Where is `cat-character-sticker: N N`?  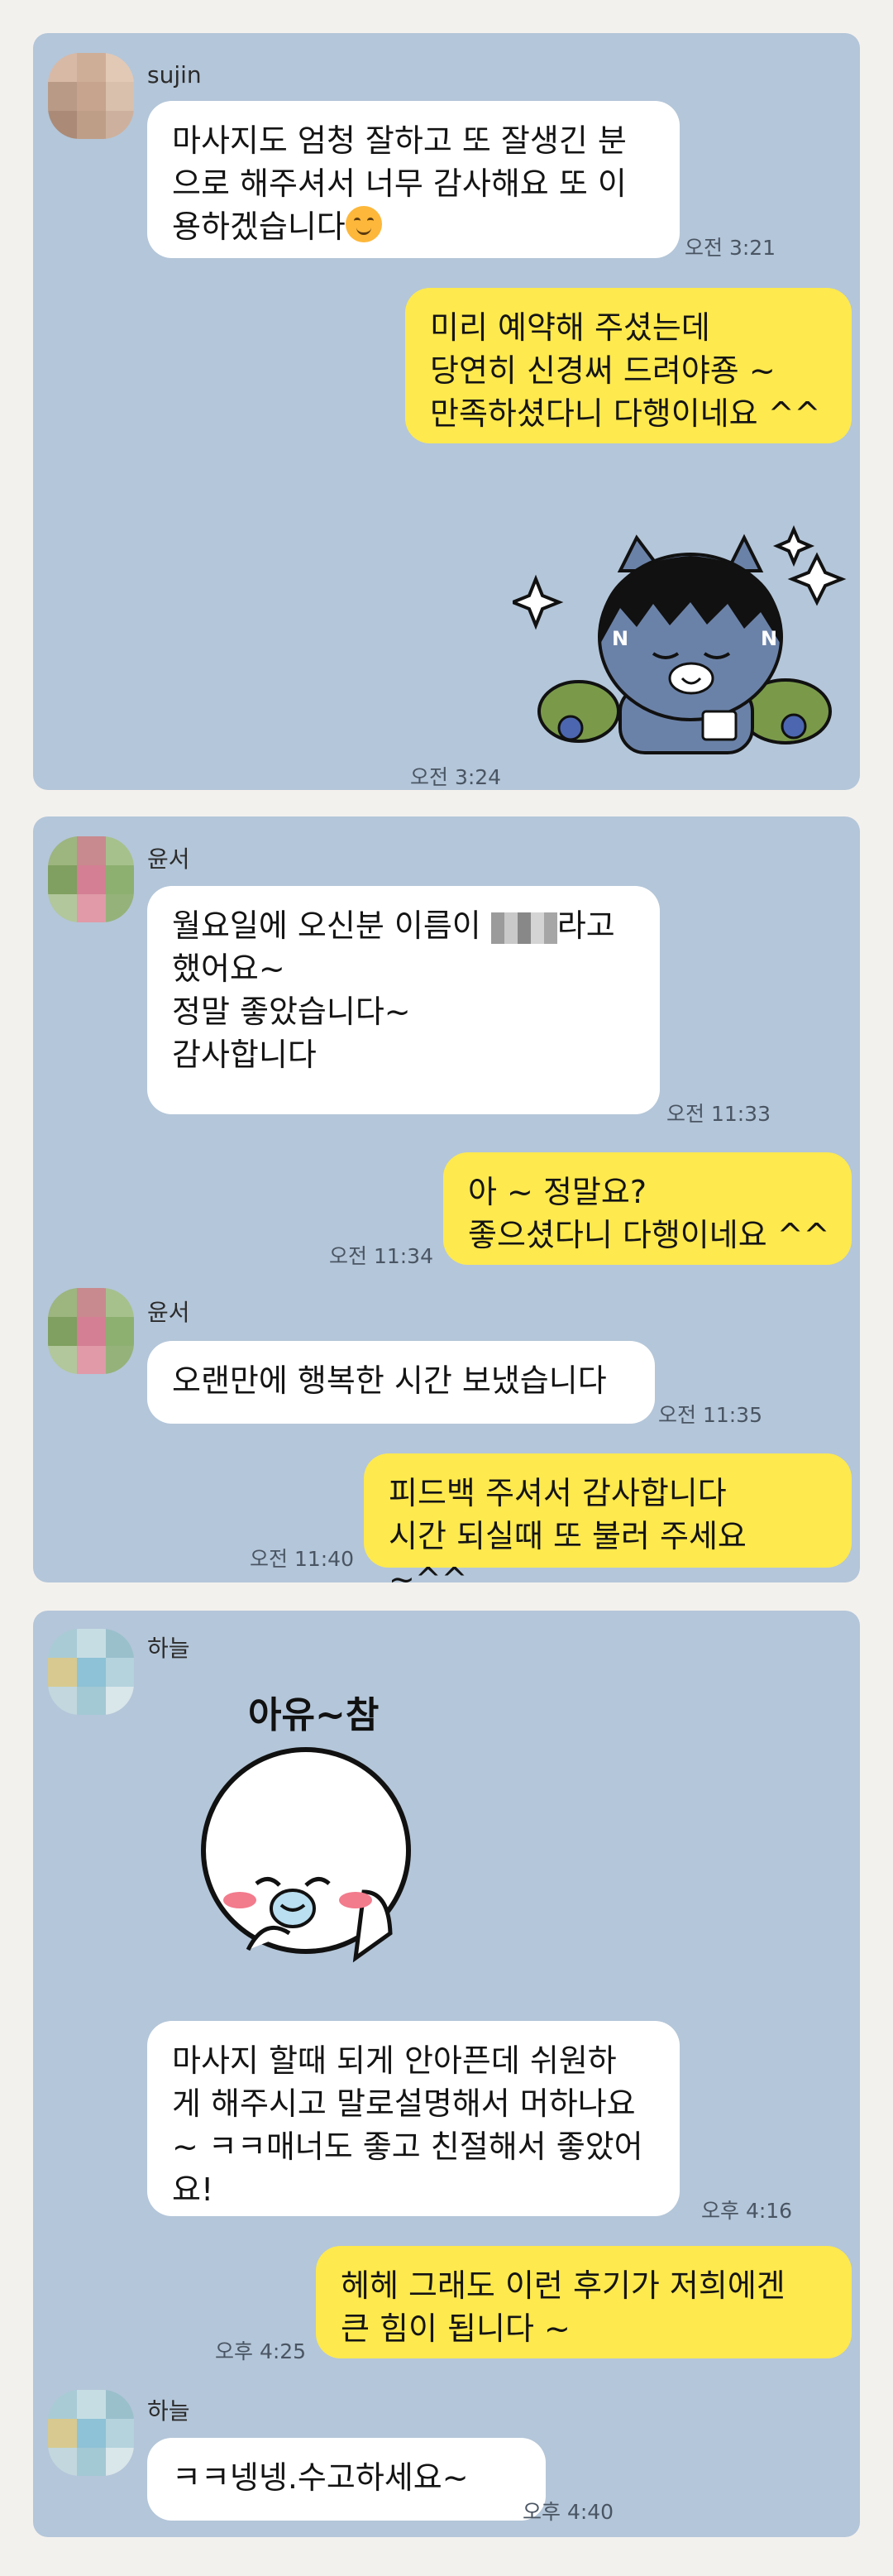
cat-character-sticker: N N is located at coordinates (686, 620).